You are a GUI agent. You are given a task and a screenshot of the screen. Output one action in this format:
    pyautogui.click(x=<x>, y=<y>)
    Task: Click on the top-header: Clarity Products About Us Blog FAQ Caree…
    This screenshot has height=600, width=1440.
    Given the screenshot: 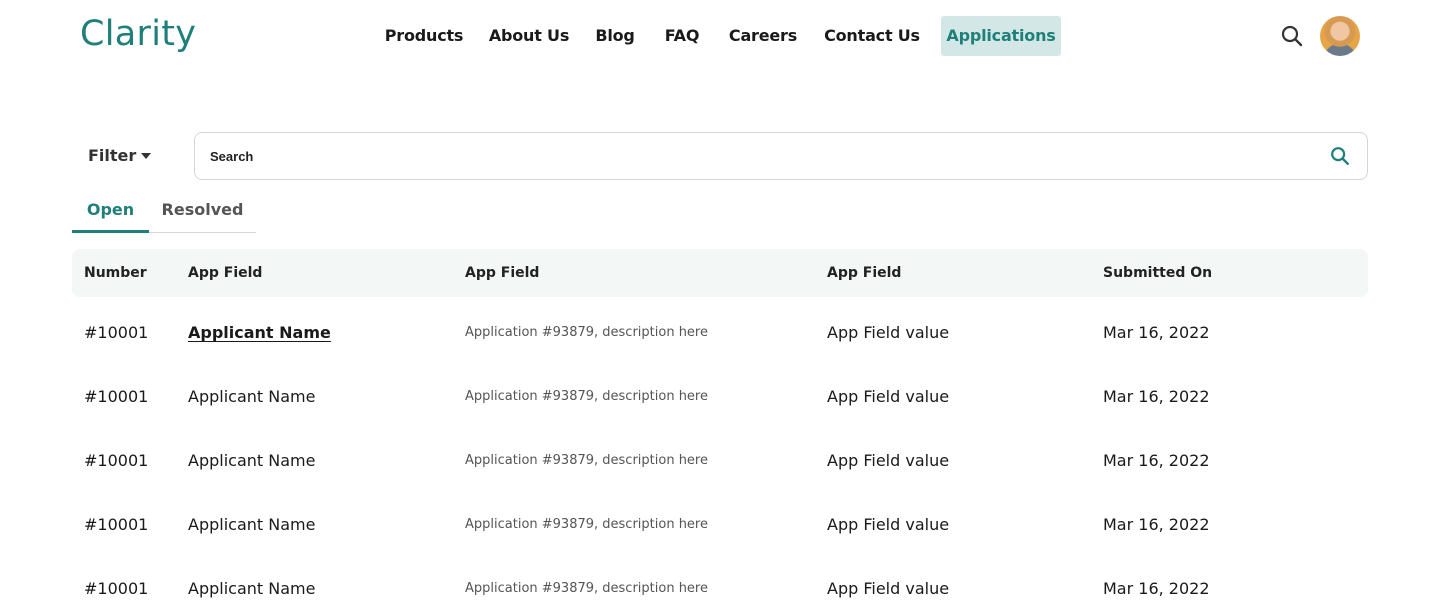 What is the action you would take?
    pyautogui.click(x=720, y=36)
    